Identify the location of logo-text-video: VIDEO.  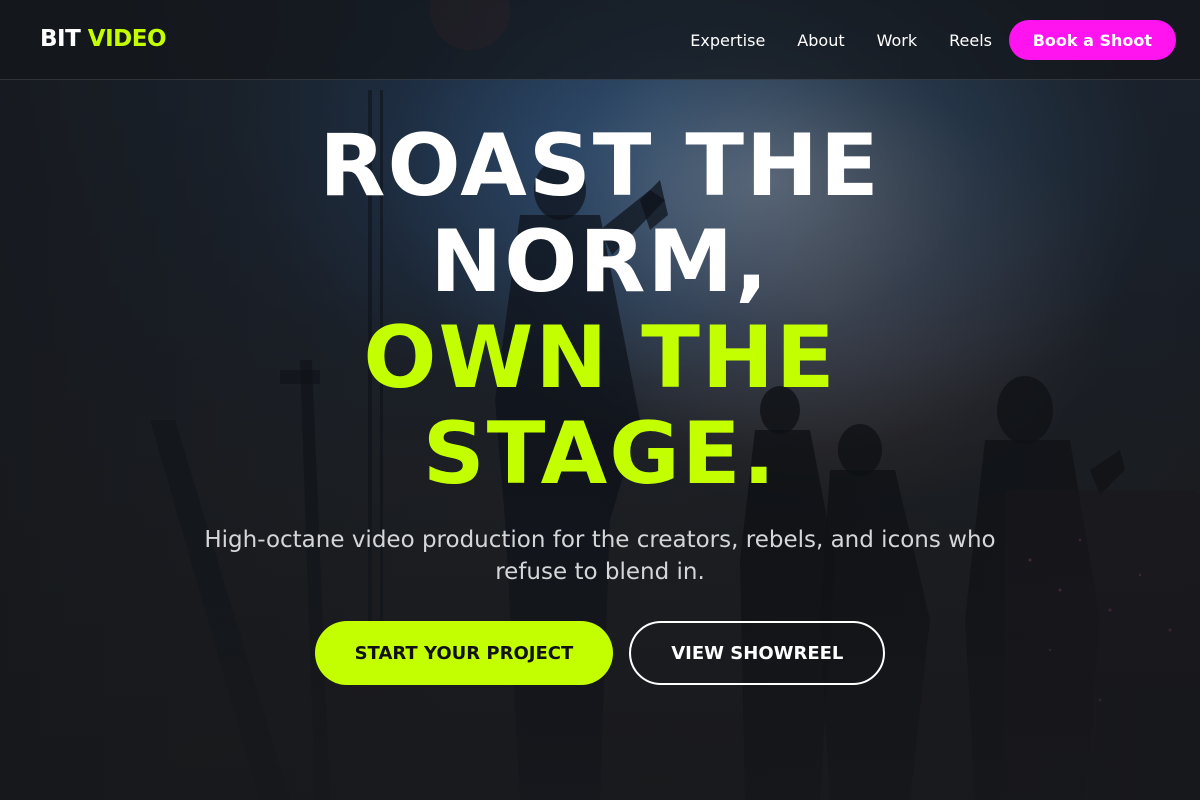
(127, 39).